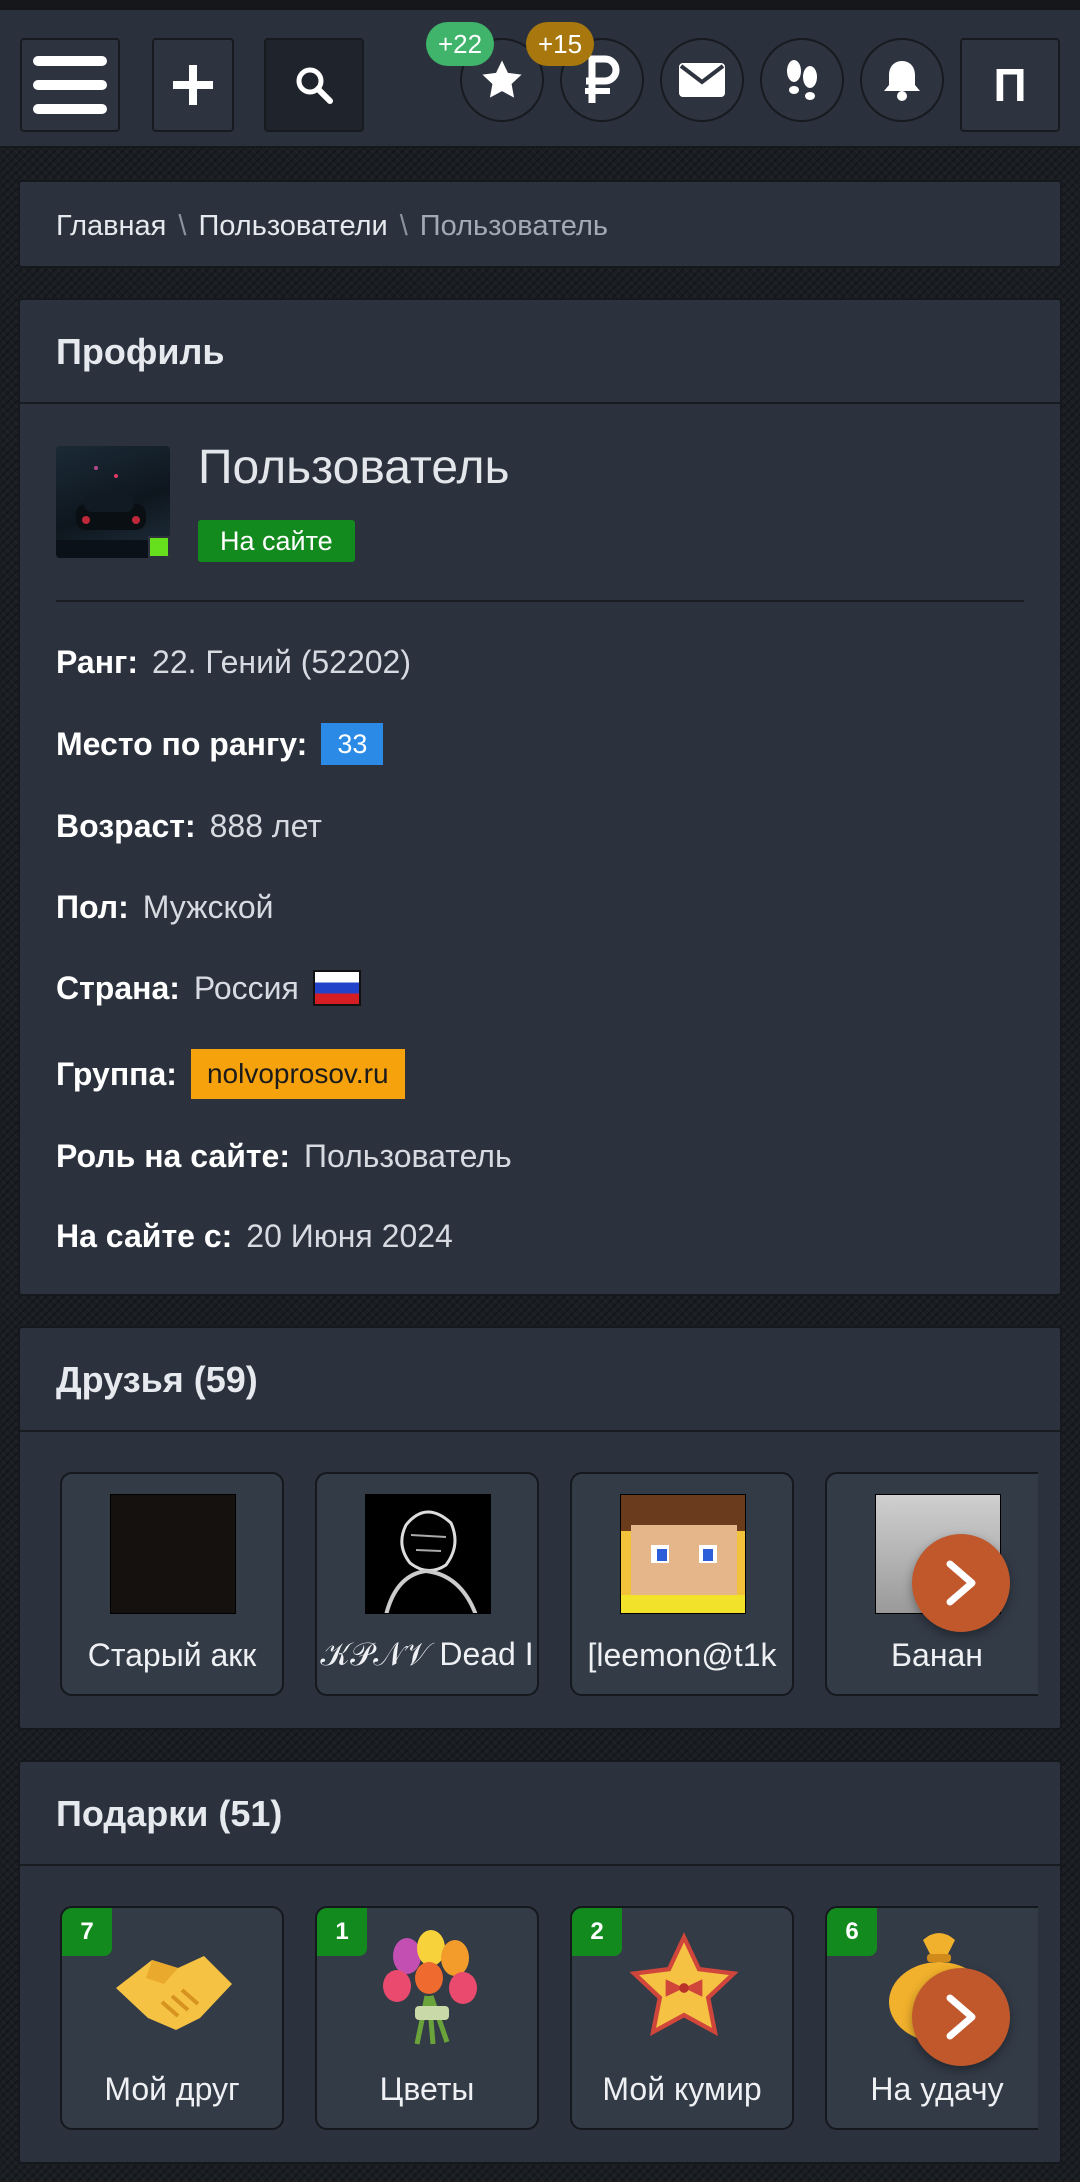 Image resolution: width=1080 pixels, height=2182 pixels. Describe the element at coordinates (513, 226) in the screenshot. I see `breadcrumb-current: Пользователь` at that location.